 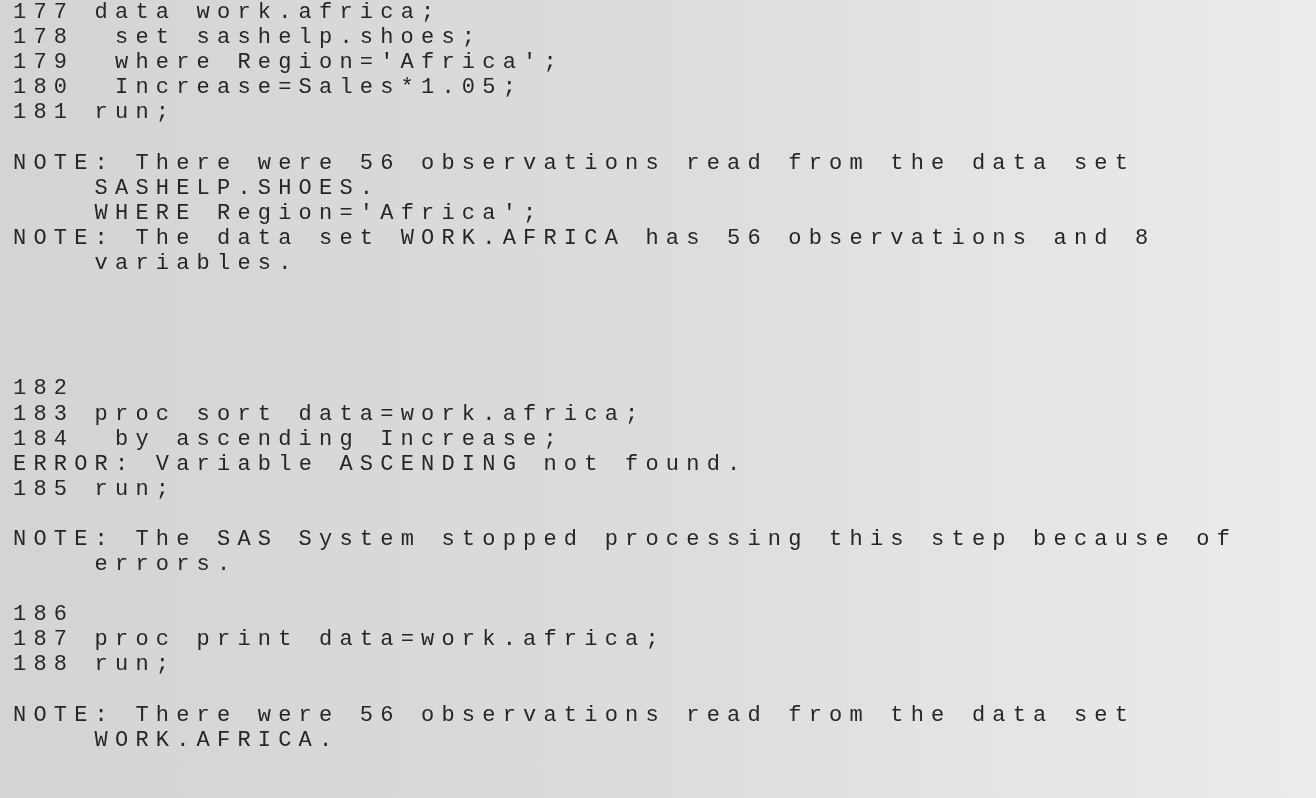 I want to click on log-message: WHERE Region='Africa';, so click(x=319, y=213).